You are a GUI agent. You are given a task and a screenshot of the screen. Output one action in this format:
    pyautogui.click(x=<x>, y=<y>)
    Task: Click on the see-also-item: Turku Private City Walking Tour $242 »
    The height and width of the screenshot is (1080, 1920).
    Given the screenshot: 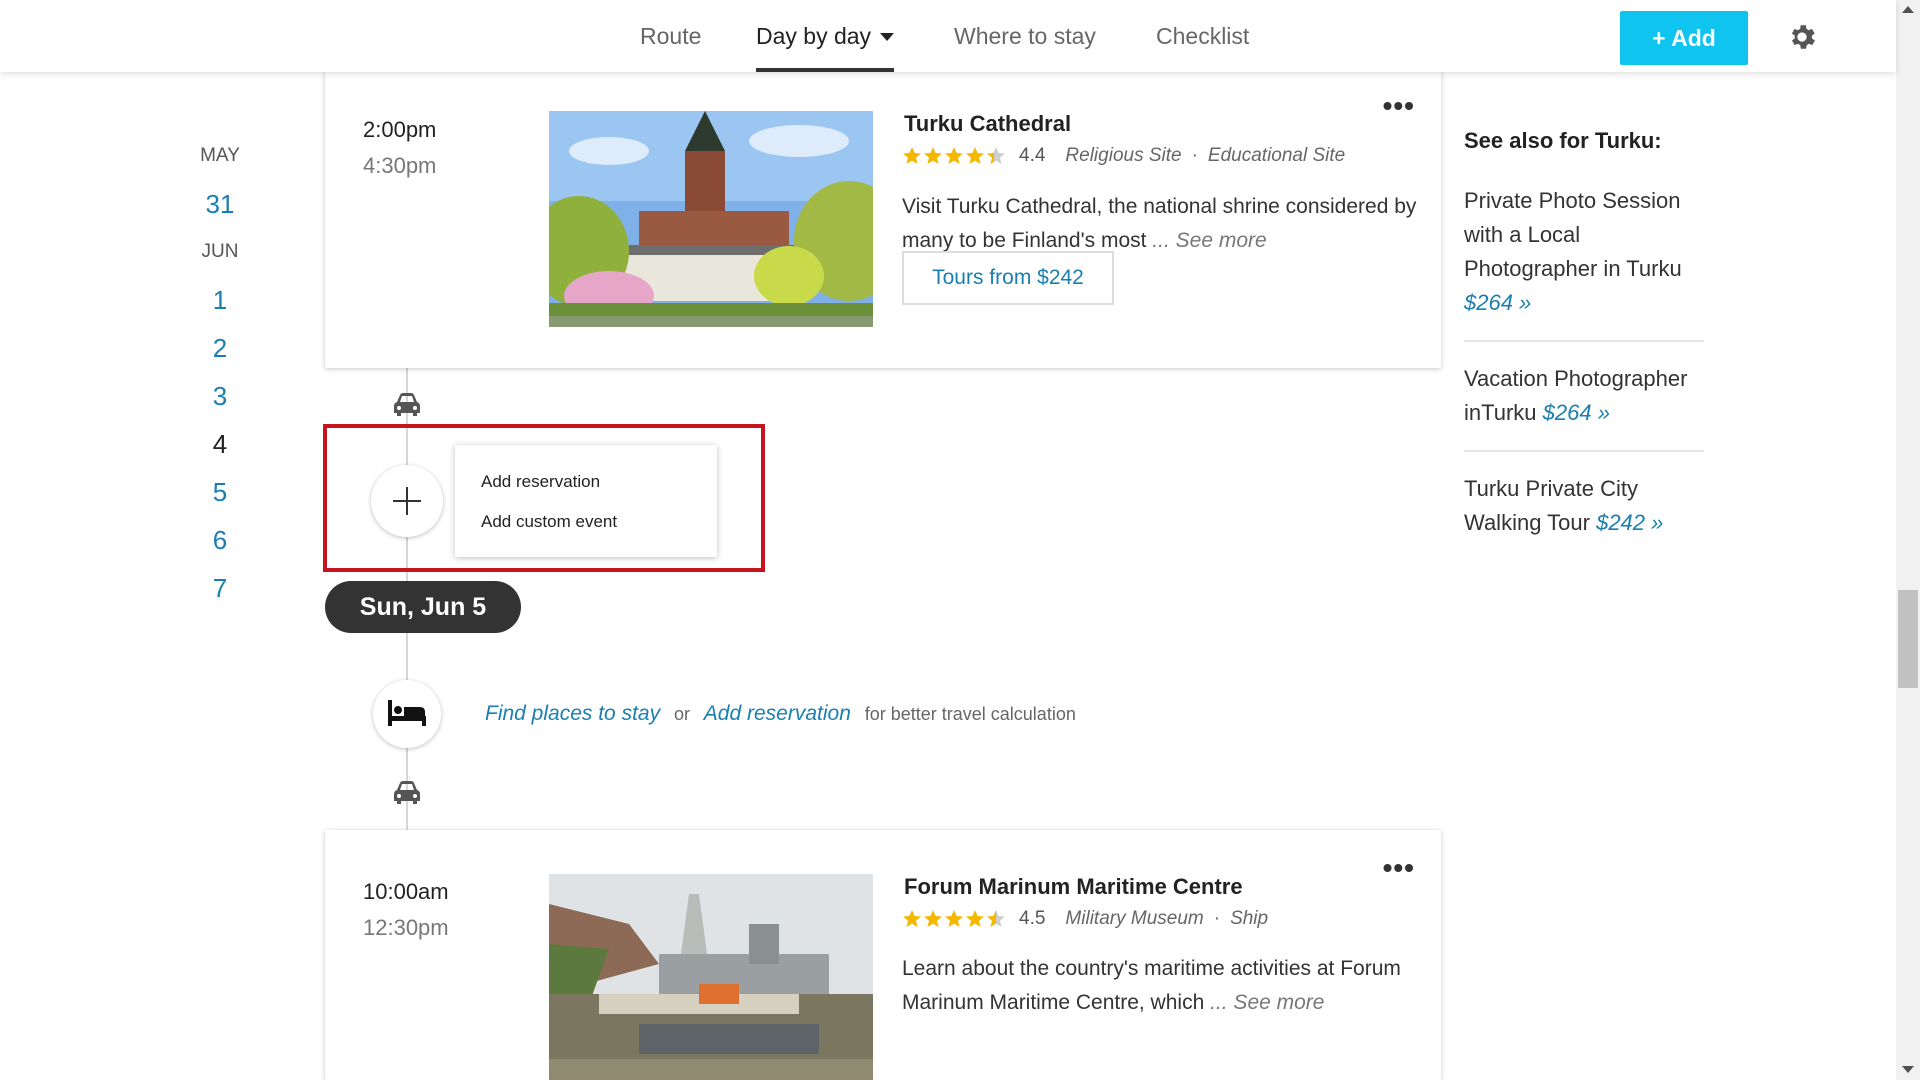 What is the action you would take?
    pyautogui.click(x=1584, y=506)
    